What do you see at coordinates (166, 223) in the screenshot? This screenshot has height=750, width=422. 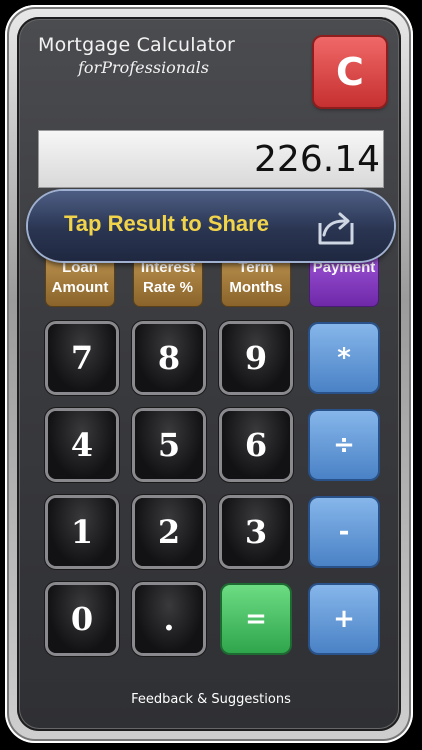 I see `share-label: Tap Result to Share` at bounding box center [166, 223].